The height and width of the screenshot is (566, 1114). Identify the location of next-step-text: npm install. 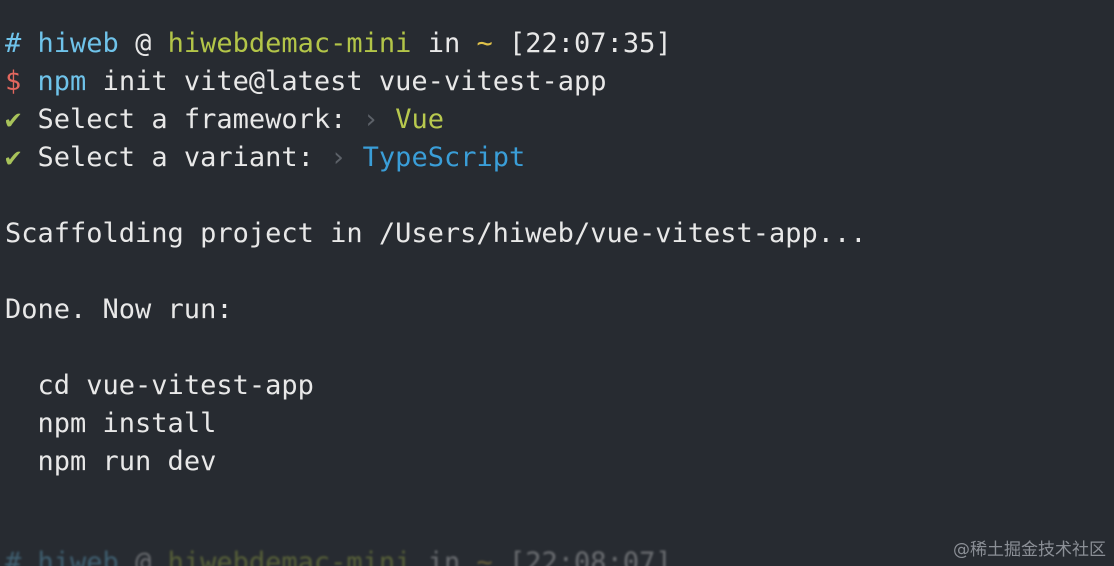
(127, 423).